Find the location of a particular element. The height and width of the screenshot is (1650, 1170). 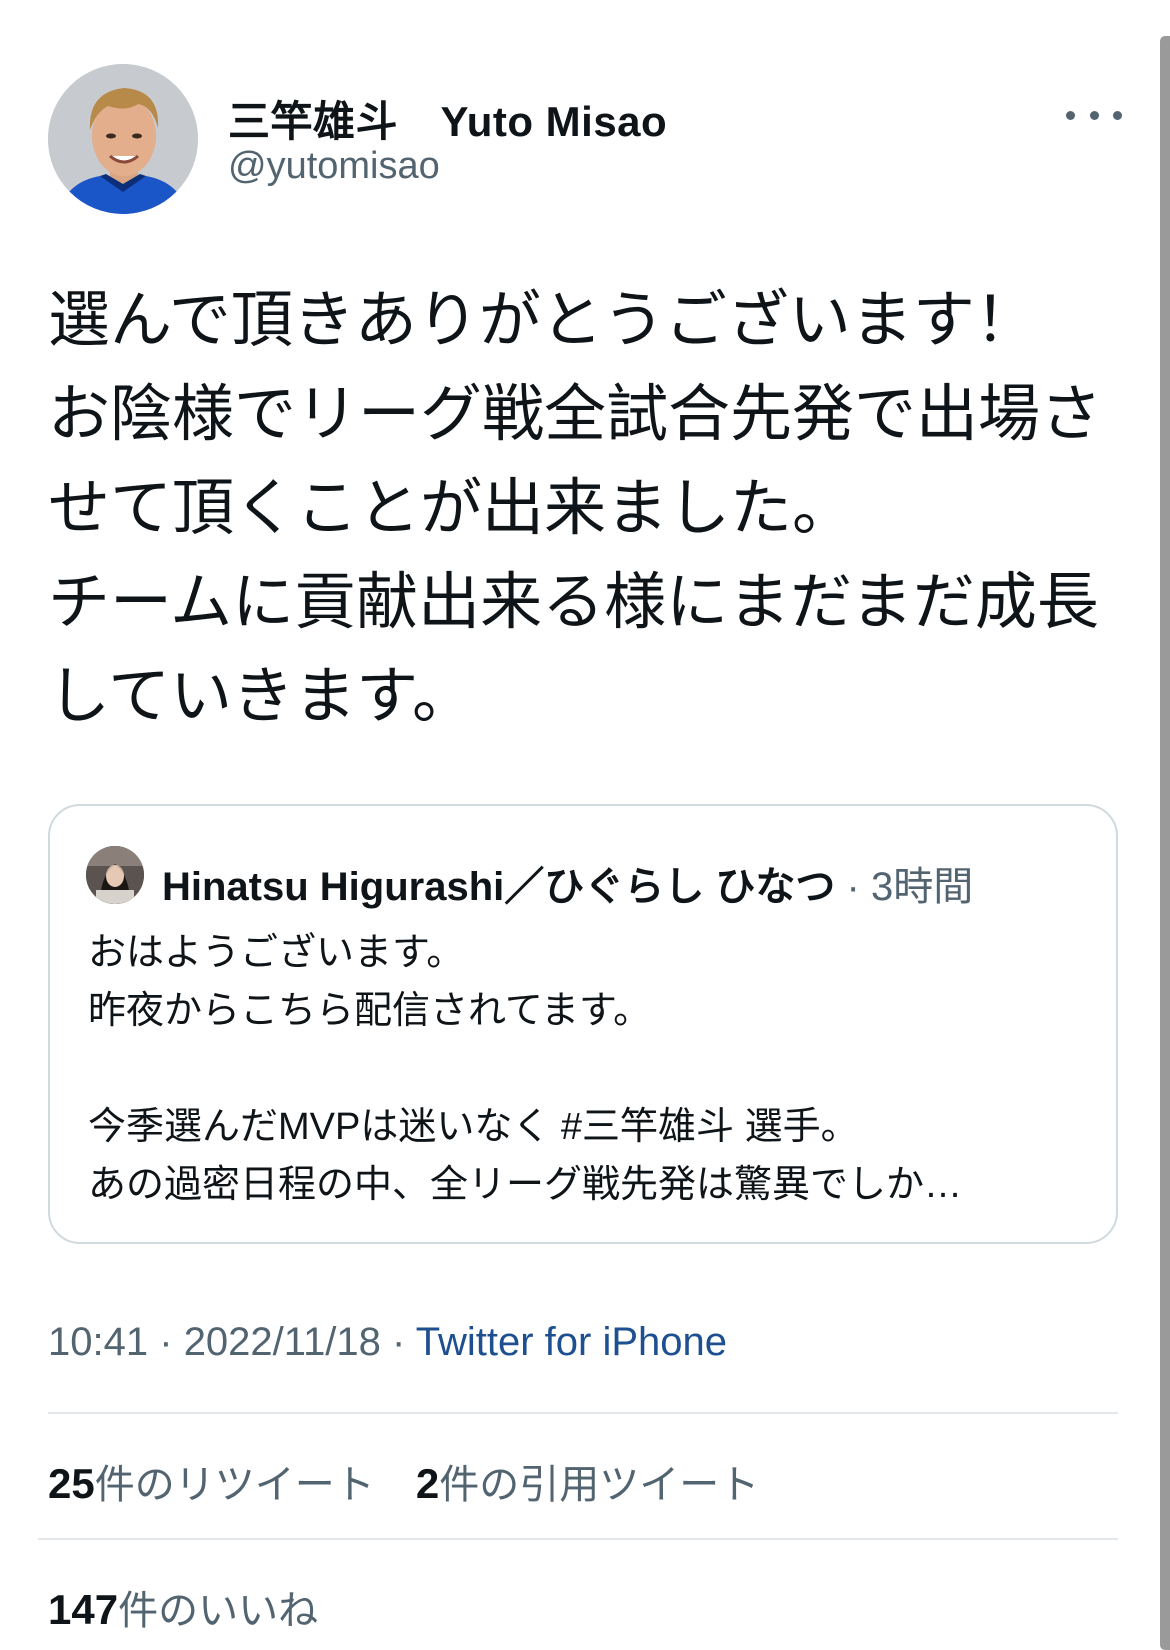

author-handle: @yutomisao is located at coordinates (334, 166).